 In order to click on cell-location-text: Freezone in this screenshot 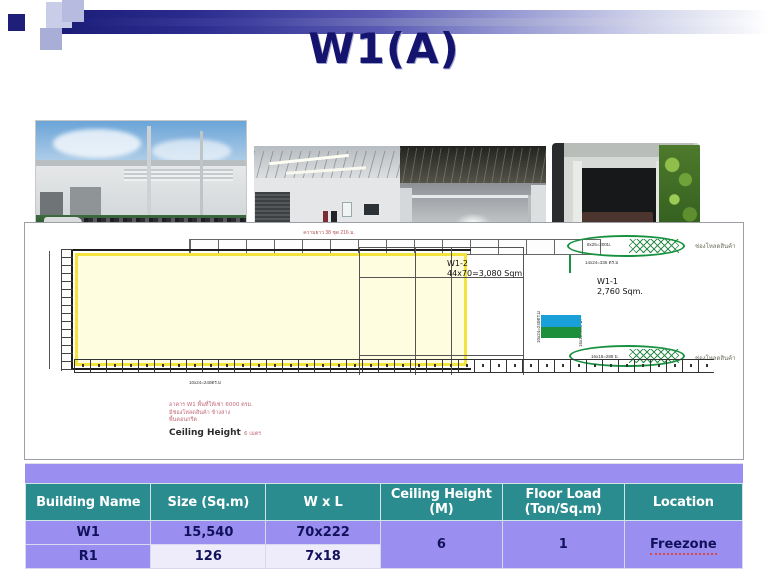, I will do `click(683, 546)`.